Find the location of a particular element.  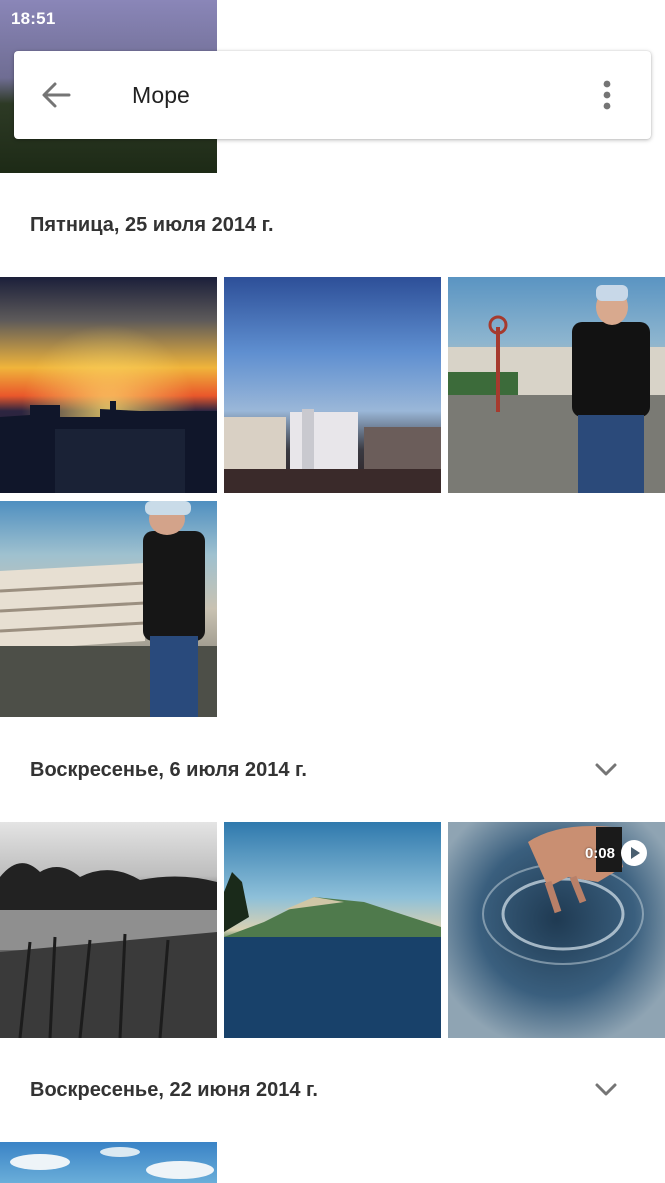

more-vert-icon is located at coordinates (607, 95).